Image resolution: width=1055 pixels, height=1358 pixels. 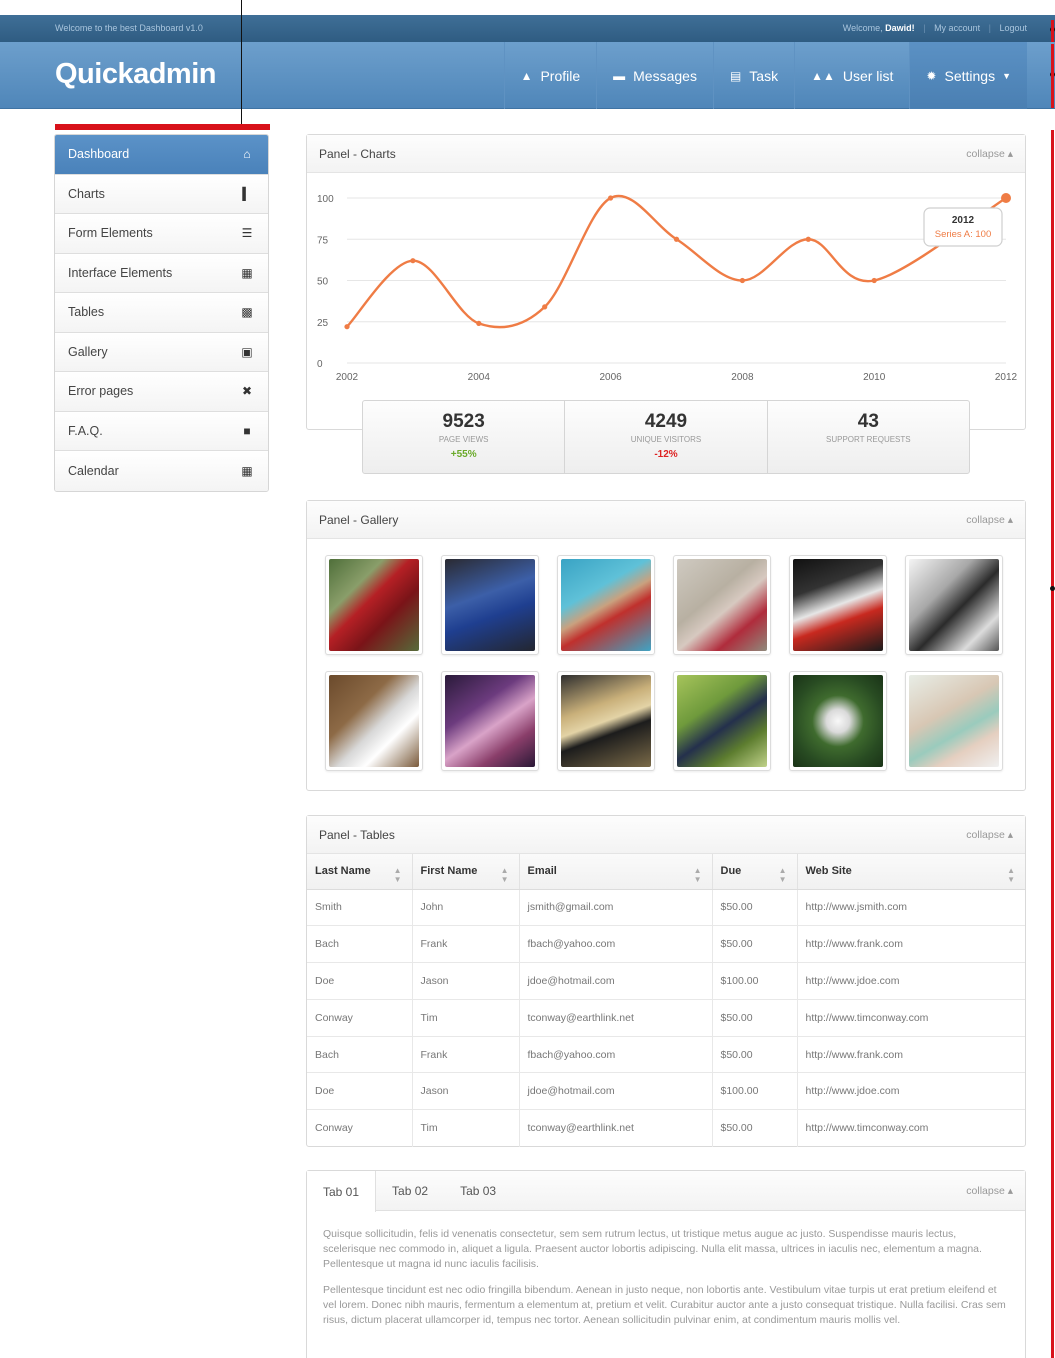 I want to click on stat-support-requests: 43 SUPPORT REQUESTS, so click(x=868, y=437).